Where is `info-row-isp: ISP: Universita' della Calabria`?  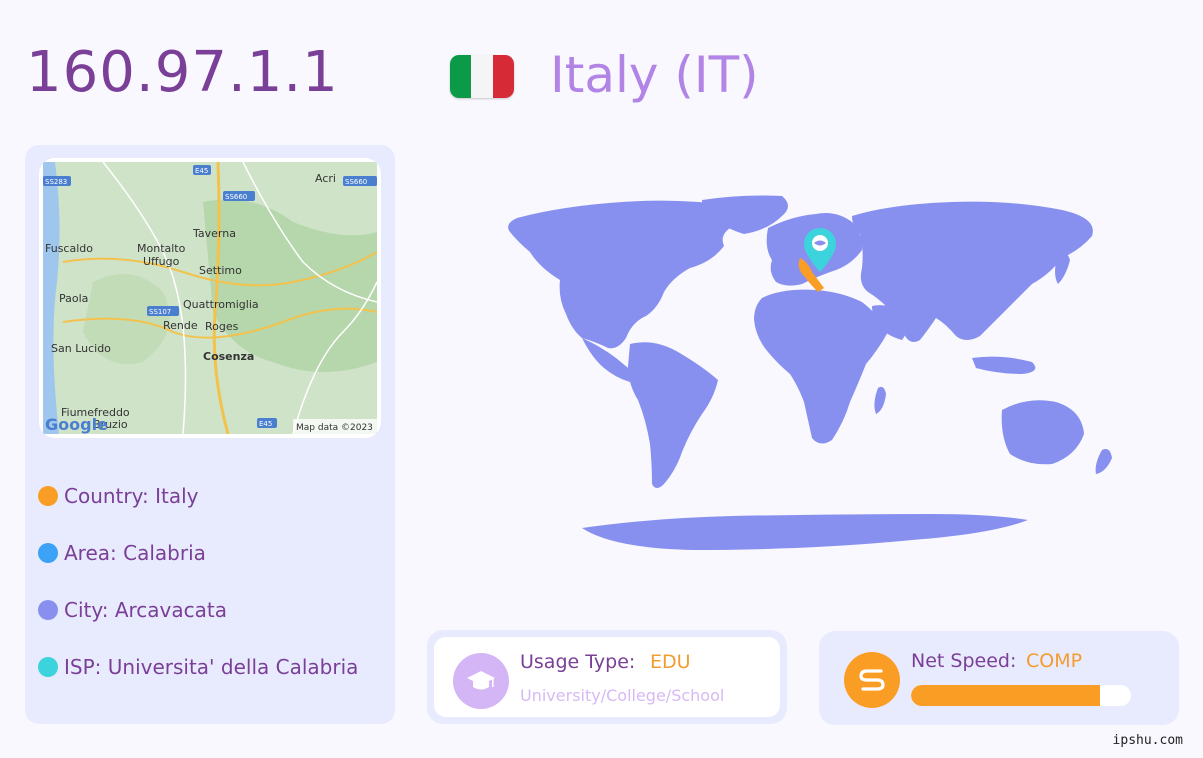
info-row-isp: ISP: Universita' della Calabria is located at coordinates (198, 666).